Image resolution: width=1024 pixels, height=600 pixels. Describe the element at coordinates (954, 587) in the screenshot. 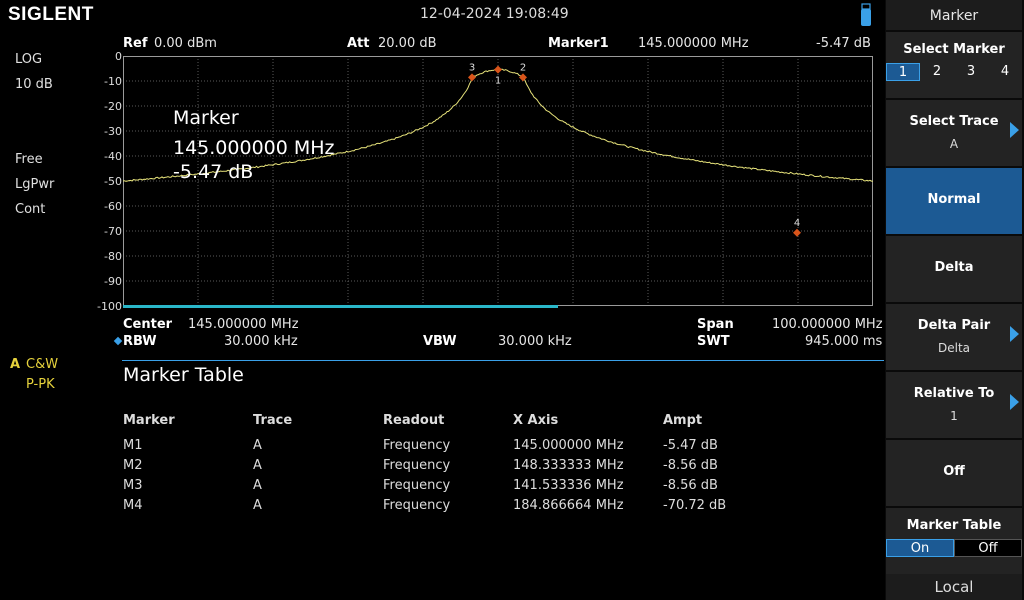

I see `local-button: Local` at that location.